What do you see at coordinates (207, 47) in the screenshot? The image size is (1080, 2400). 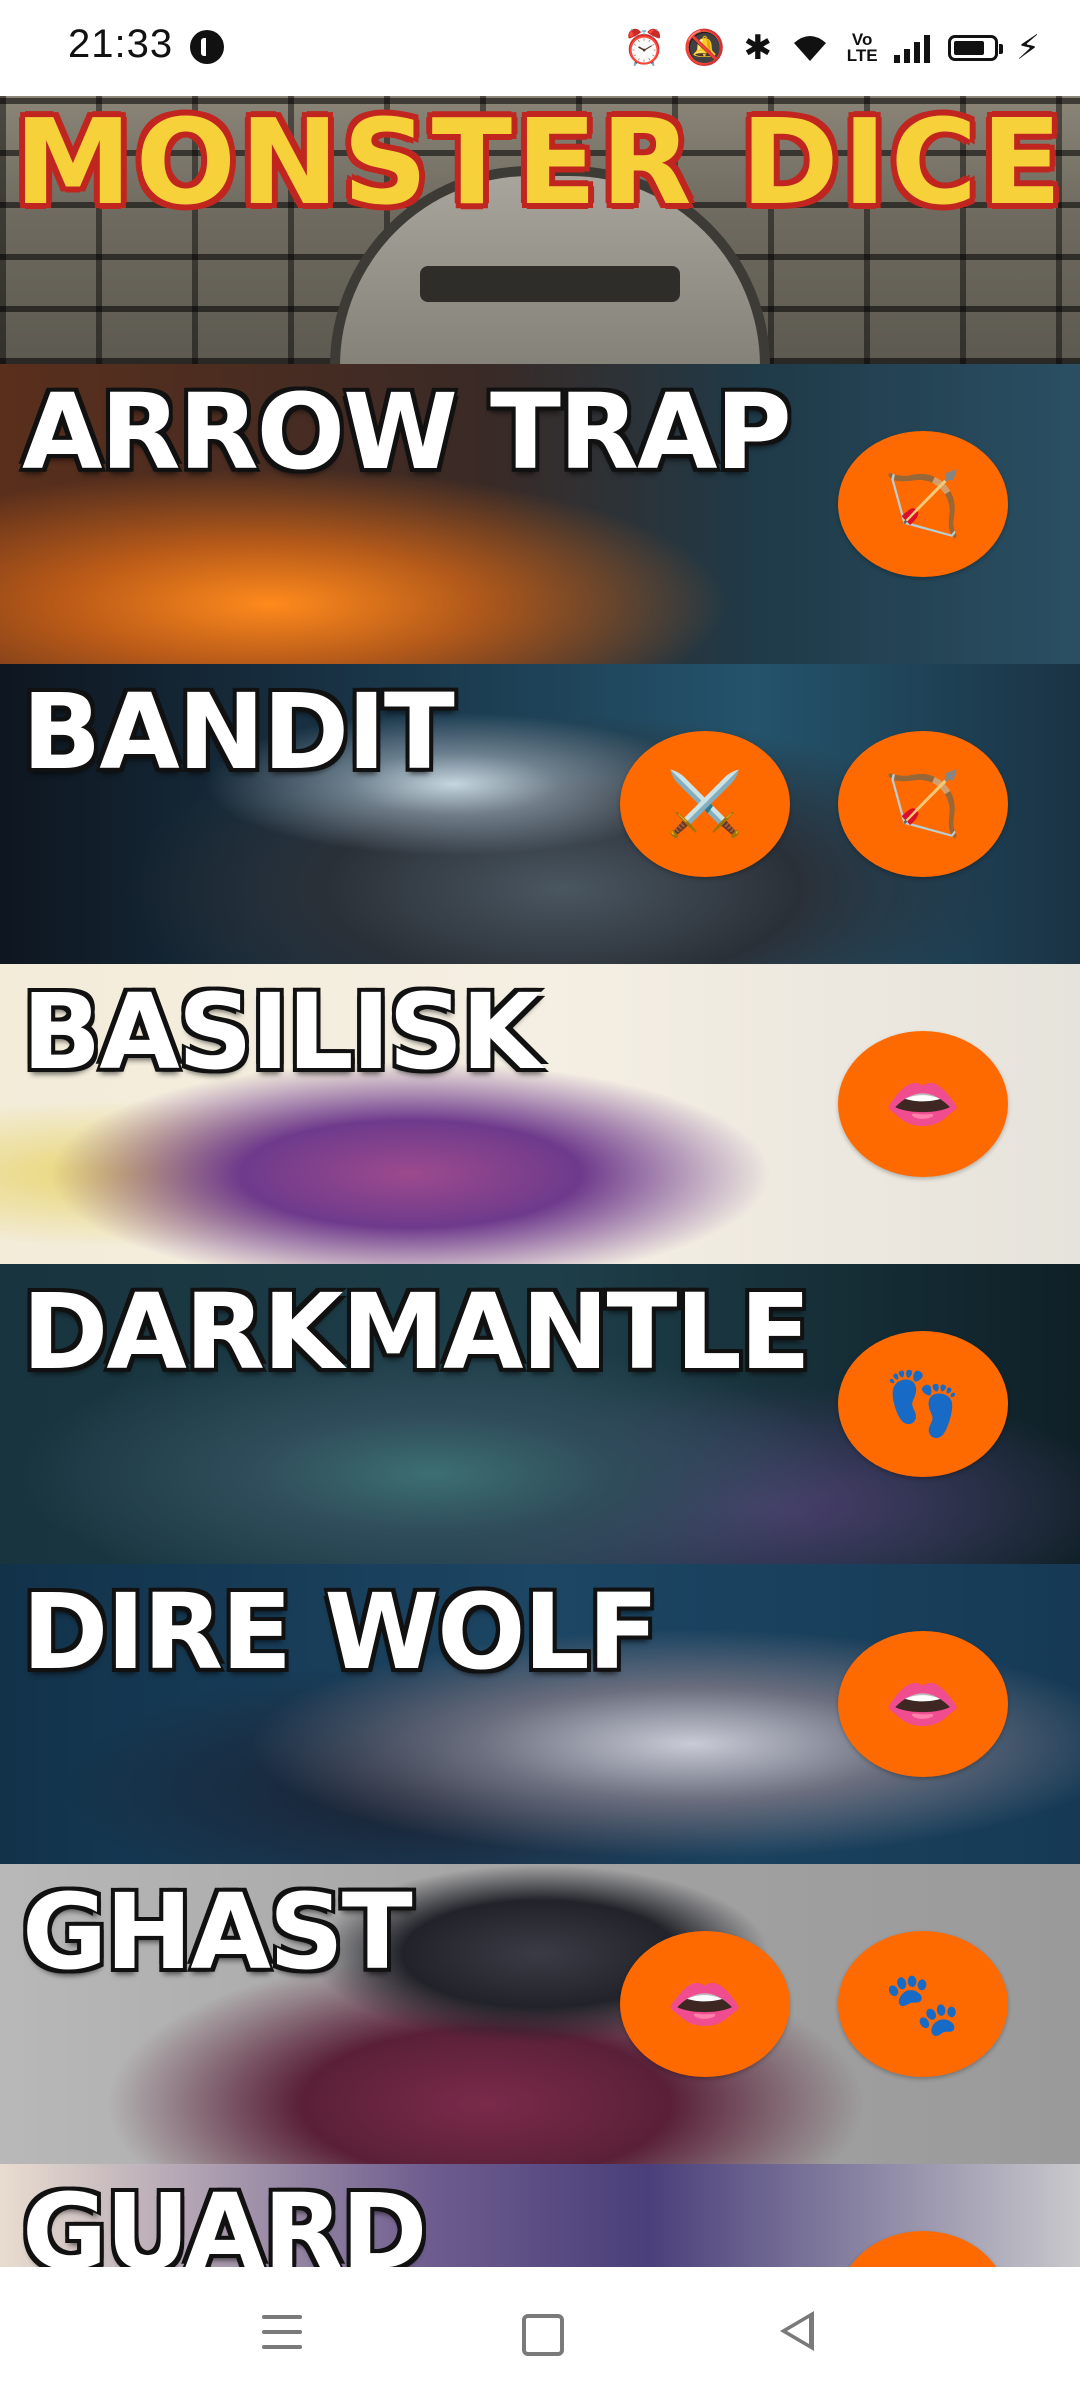 I see `app-notification-icon` at bounding box center [207, 47].